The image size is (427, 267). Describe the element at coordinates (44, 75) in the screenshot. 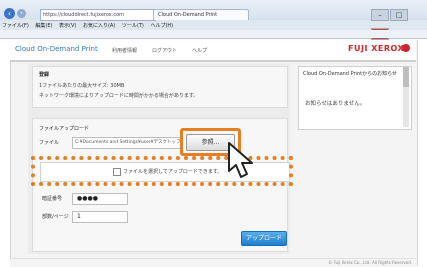

I see `notice-title: 登録` at that location.